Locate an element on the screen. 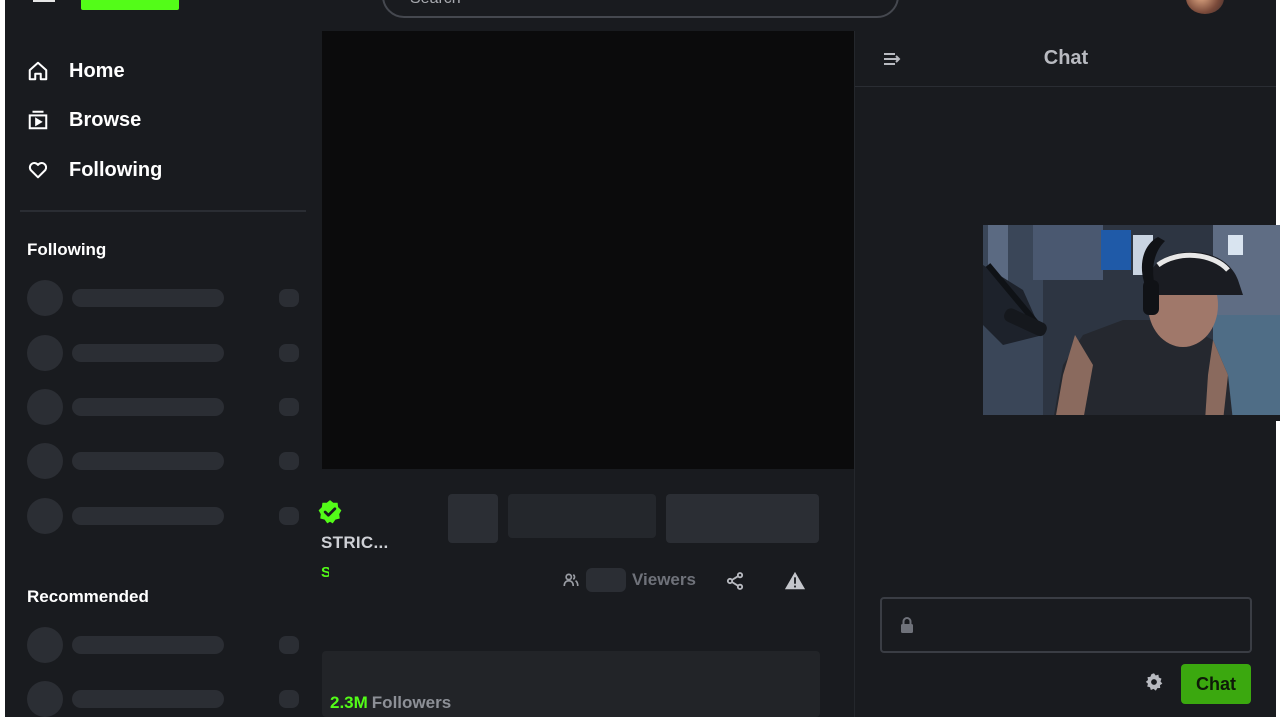 Image resolution: width=1280 pixels, height=720 pixels. sidebar-item-label: Browse is located at coordinates (105, 119).